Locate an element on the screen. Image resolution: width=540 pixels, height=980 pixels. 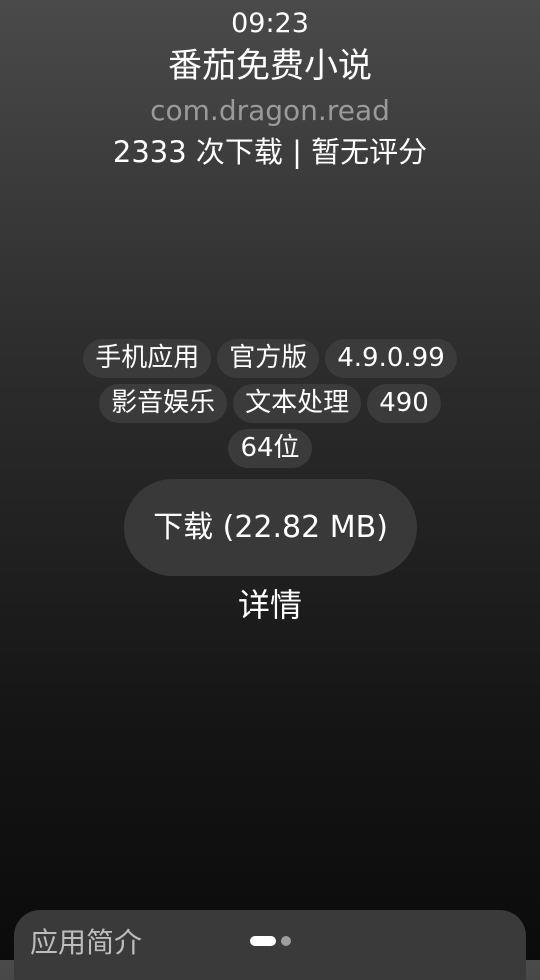
app-package-name: com.dragon.read is located at coordinates (270, 110).